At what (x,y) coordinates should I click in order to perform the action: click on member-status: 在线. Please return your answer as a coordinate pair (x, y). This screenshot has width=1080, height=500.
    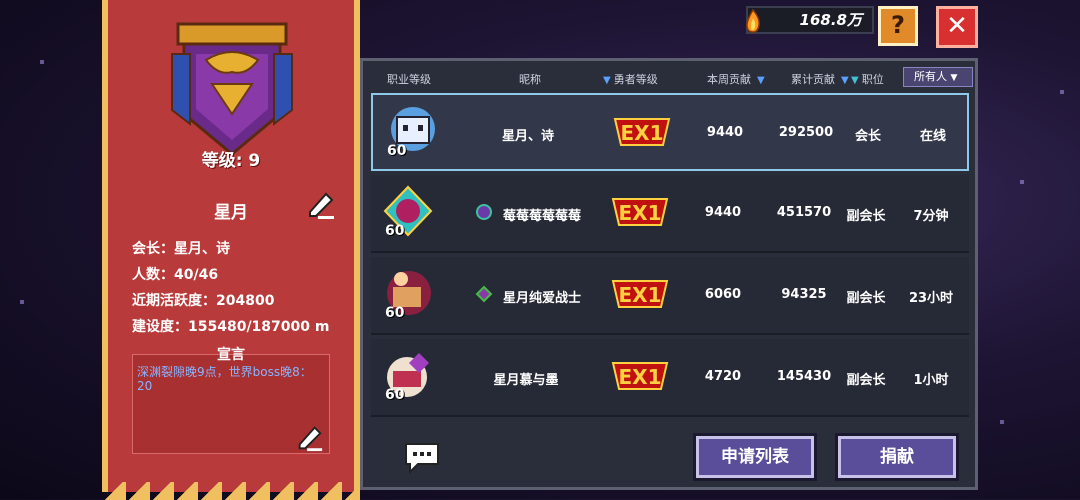
    Looking at the image, I should click on (932, 136).